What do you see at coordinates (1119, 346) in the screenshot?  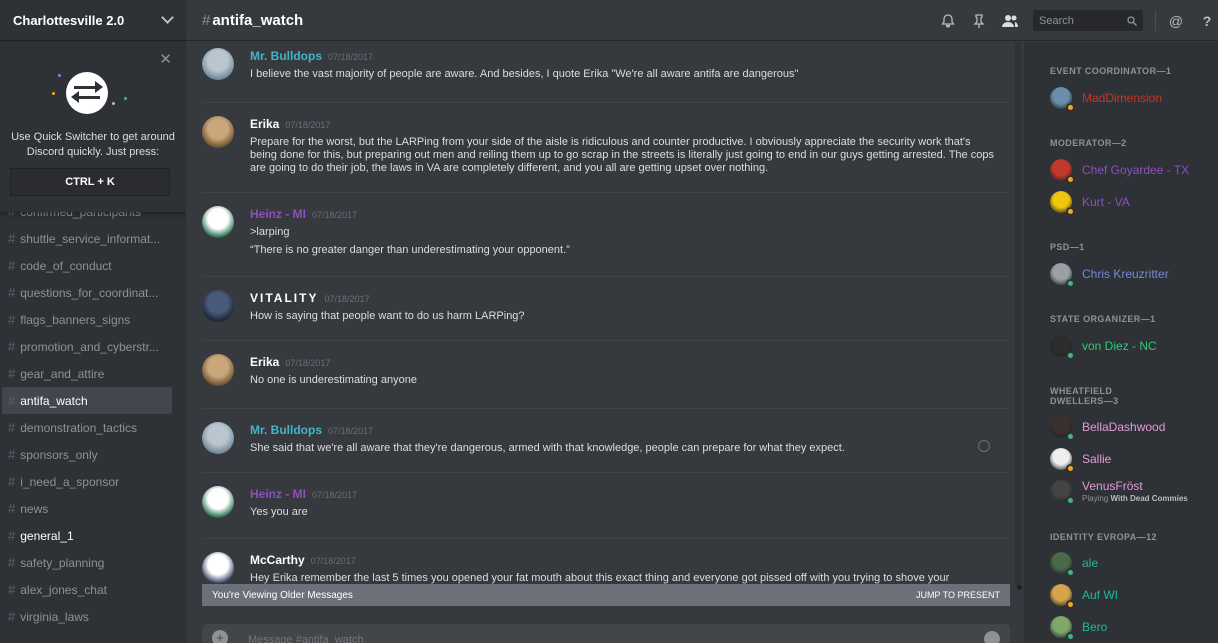 I see `member-info: von Diez - NC` at bounding box center [1119, 346].